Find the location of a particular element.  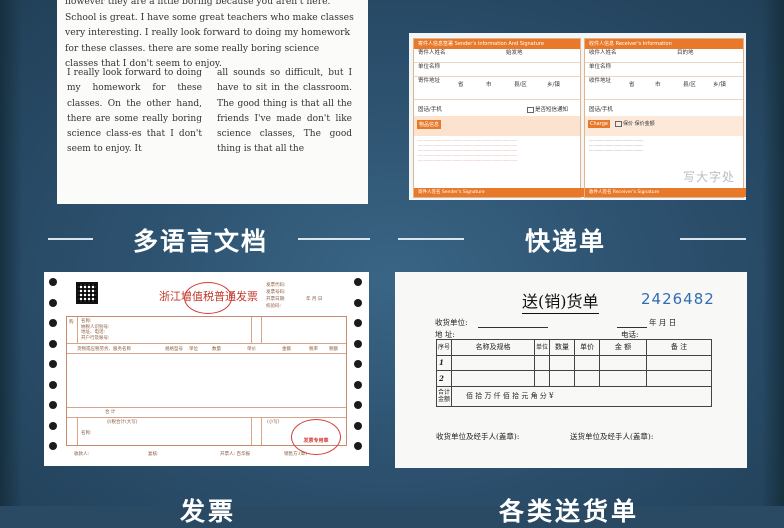

invoice-date-fields: 年 月 日 is located at coordinates (314, 299).